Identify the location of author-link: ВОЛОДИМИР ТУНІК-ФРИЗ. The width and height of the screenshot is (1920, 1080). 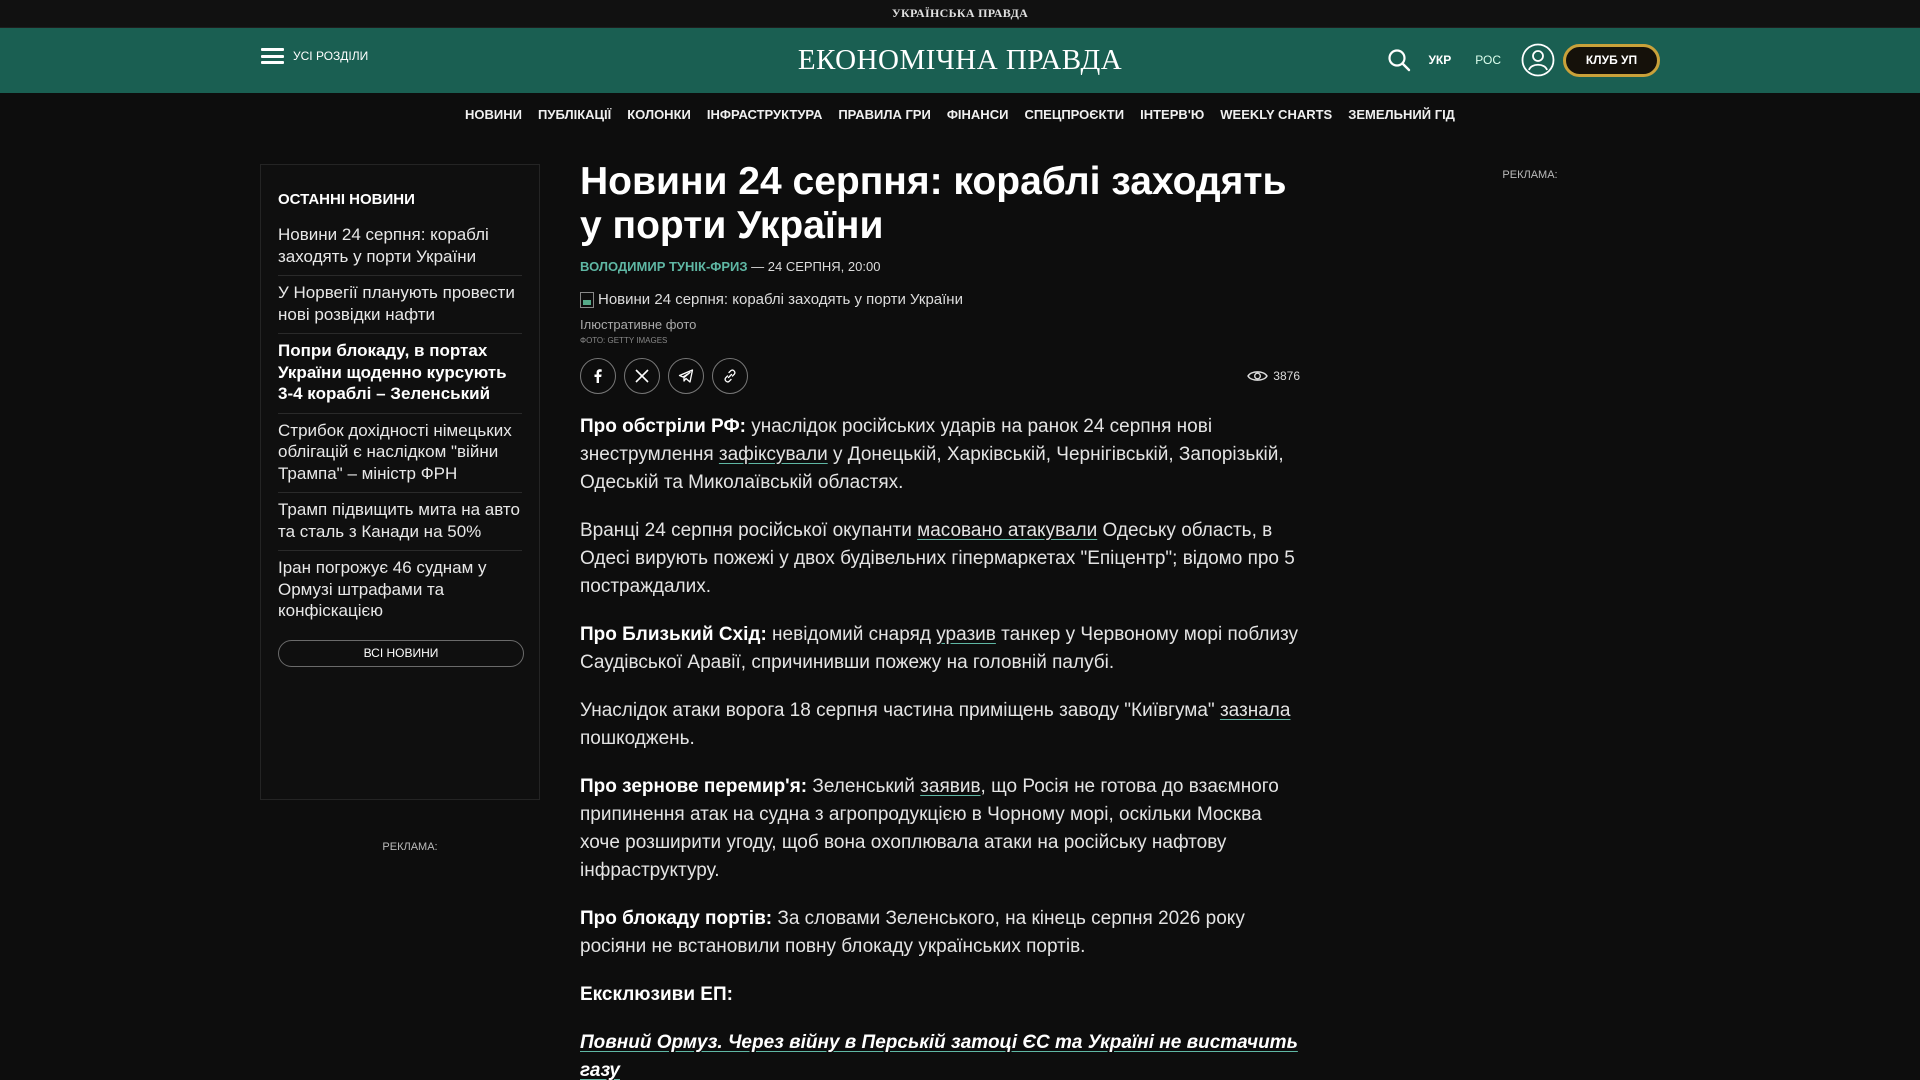
(664, 266).